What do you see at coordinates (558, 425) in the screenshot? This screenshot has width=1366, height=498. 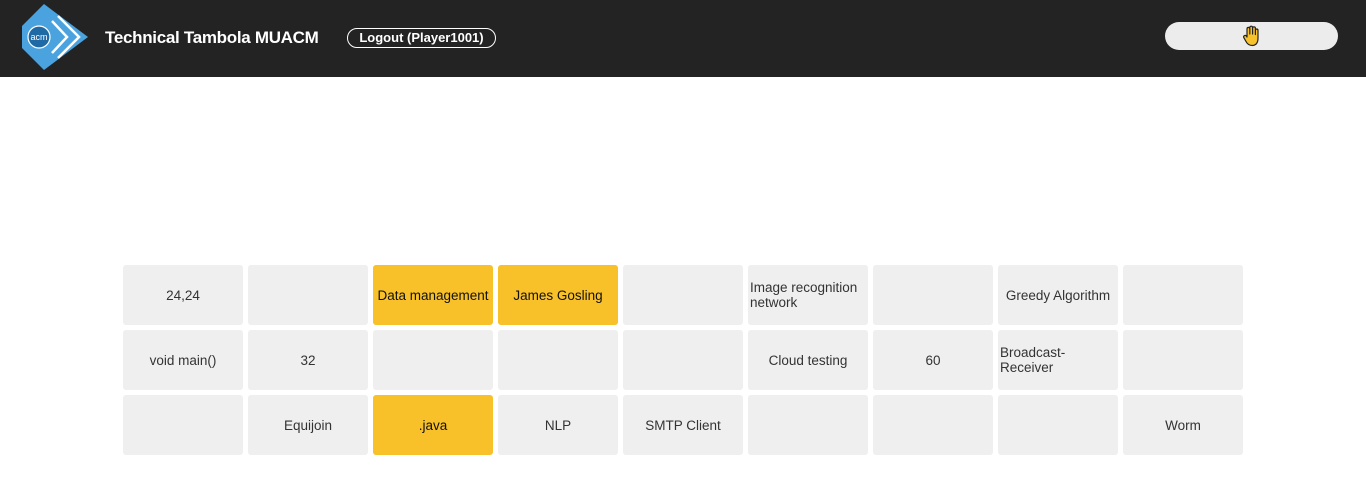 I see `ticket-cell: NLP` at bounding box center [558, 425].